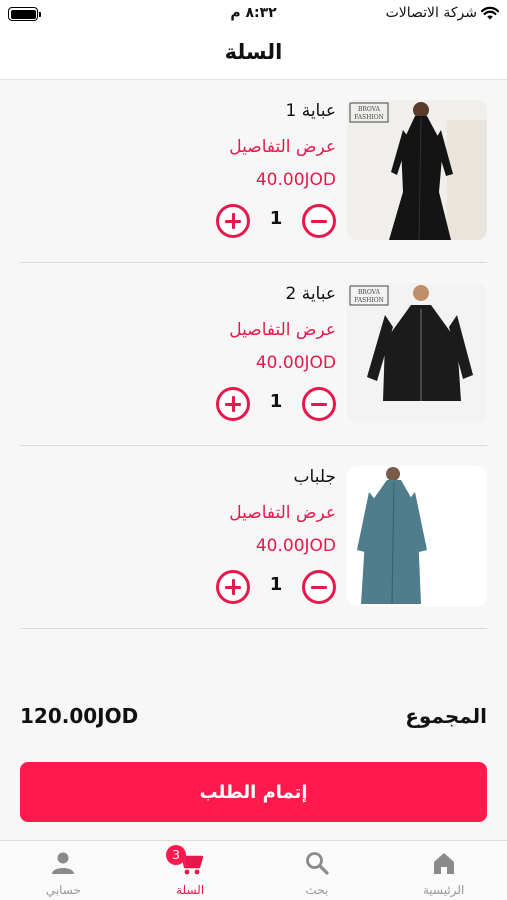 The image size is (507, 900). I want to click on wifi-icon, so click(490, 13).